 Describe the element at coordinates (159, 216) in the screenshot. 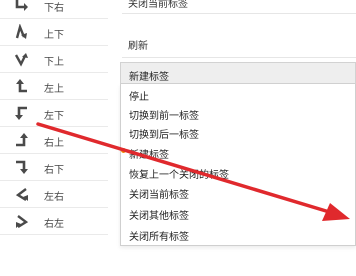

I see `dropdown-option-label: 关闭其他标签` at that location.